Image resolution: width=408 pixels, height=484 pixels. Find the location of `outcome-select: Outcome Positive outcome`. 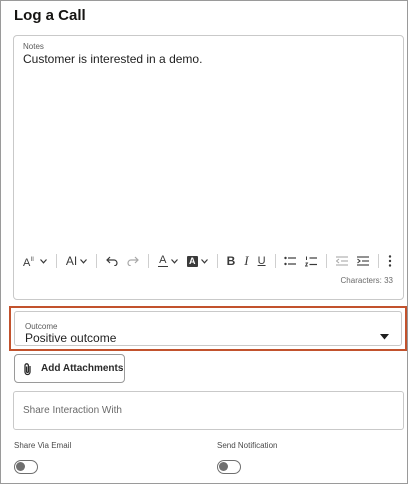

outcome-select: Outcome Positive outcome is located at coordinates (208, 328).